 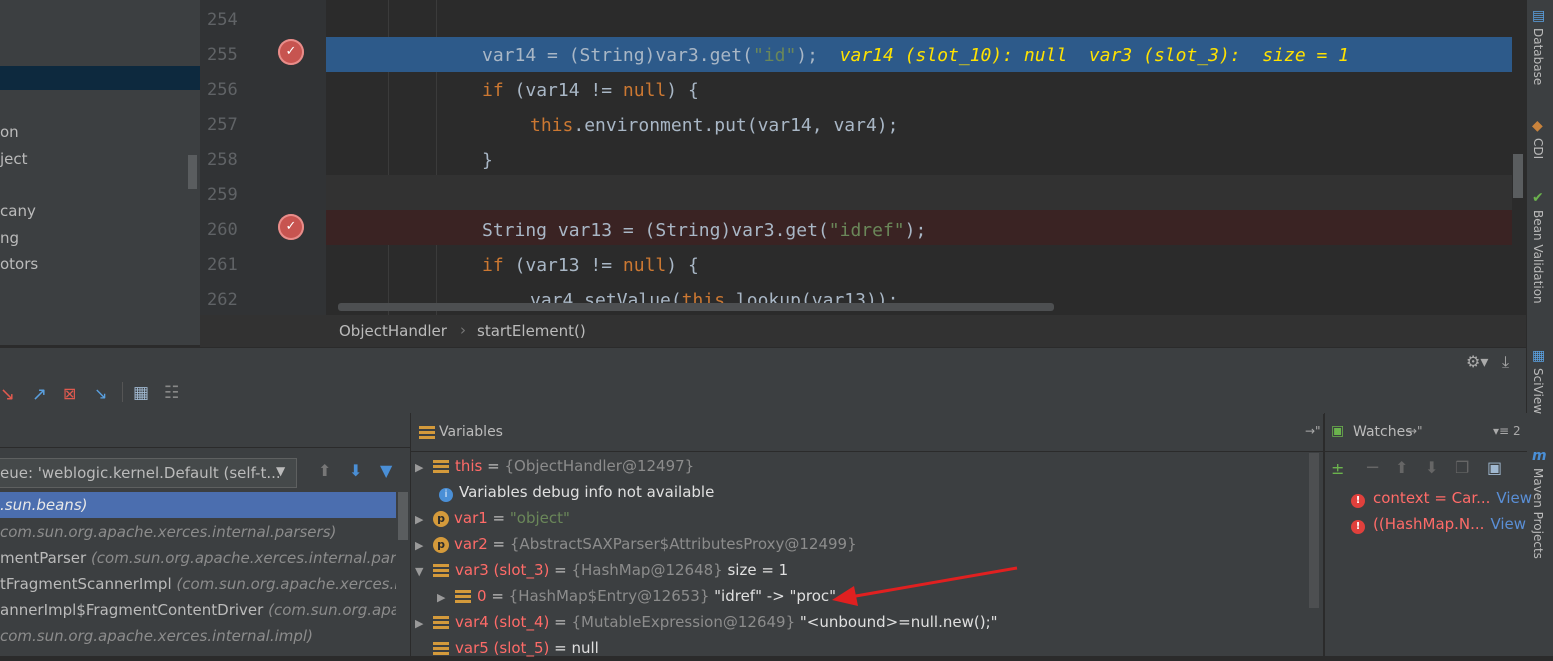 What do you see at coordinates (1539, 456) in the screenshot?
I see `maven-icon: m` at bounding box center [1539, 456].